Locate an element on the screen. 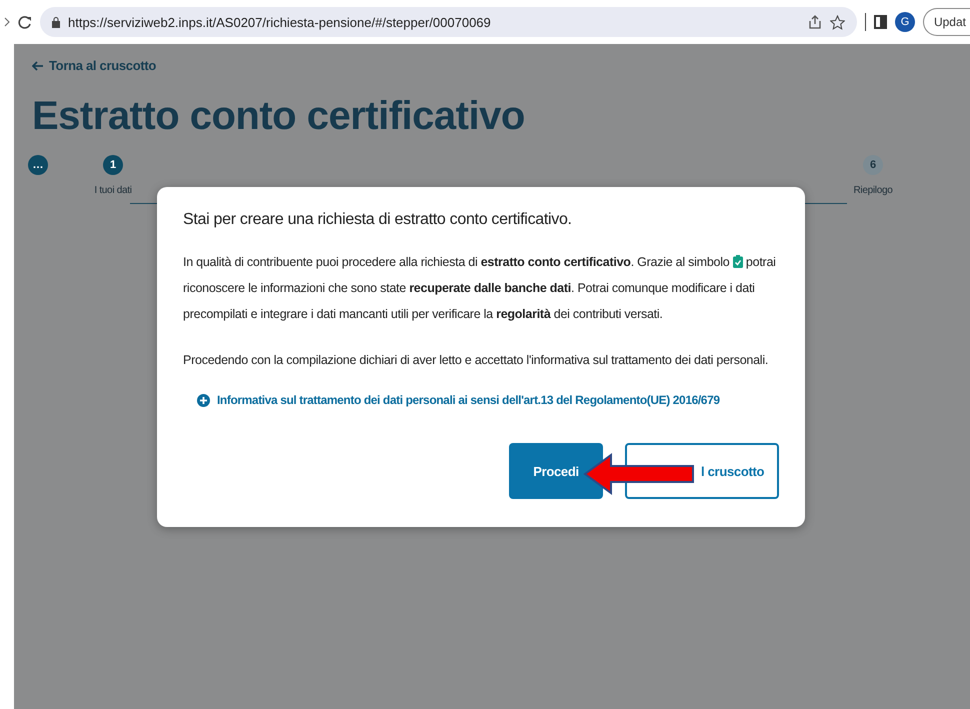 The width and height of the screenshot is (970, 709). step-circle: 6 is located at coordinates (873, 164).